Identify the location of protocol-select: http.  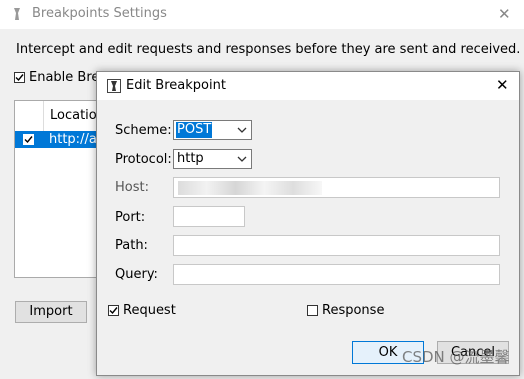
(212, 159).